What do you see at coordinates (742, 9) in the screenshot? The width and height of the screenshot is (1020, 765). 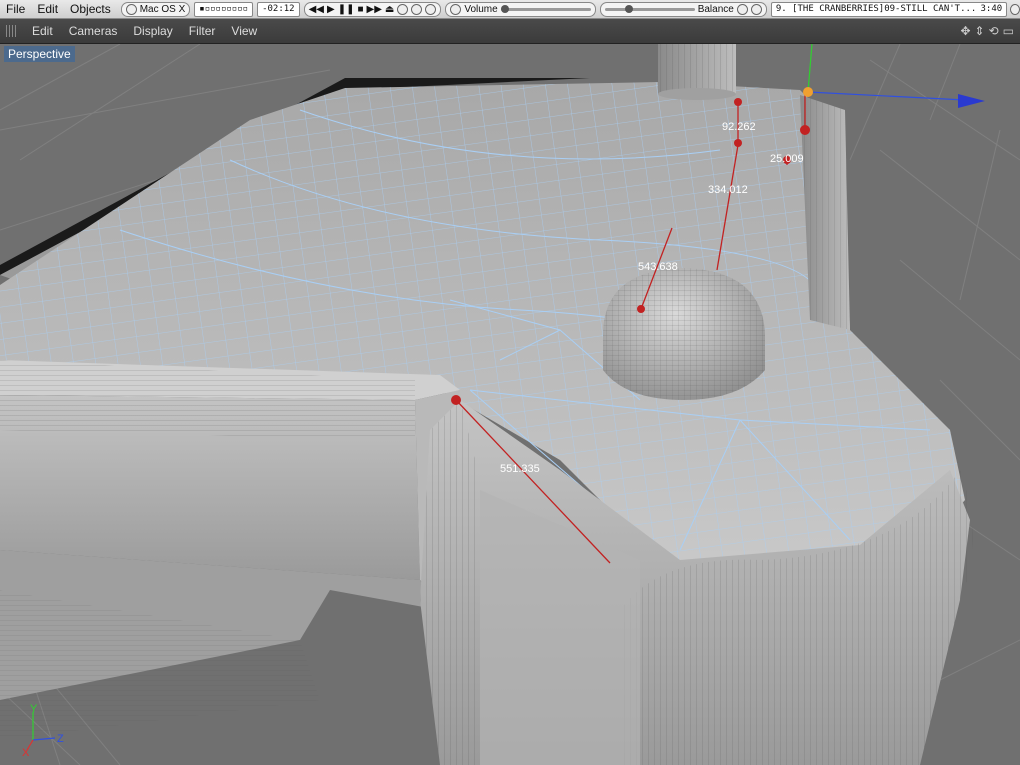 I see `balance-option-1-icon` at bounding box center [742, 9].